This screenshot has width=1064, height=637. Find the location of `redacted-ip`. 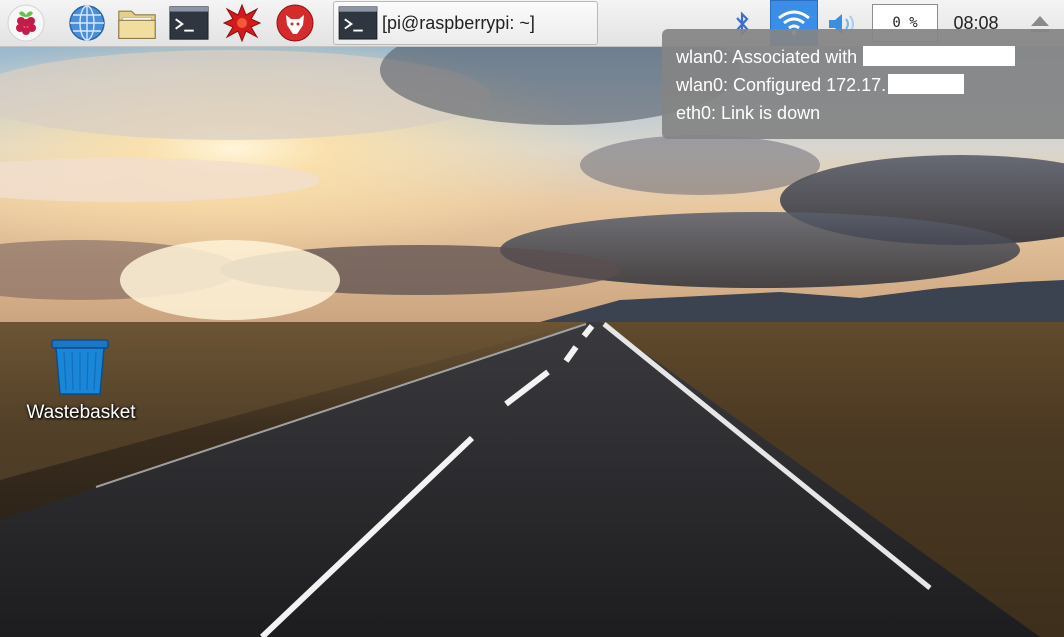

redacted-ip is located at coordinates (926, 84).